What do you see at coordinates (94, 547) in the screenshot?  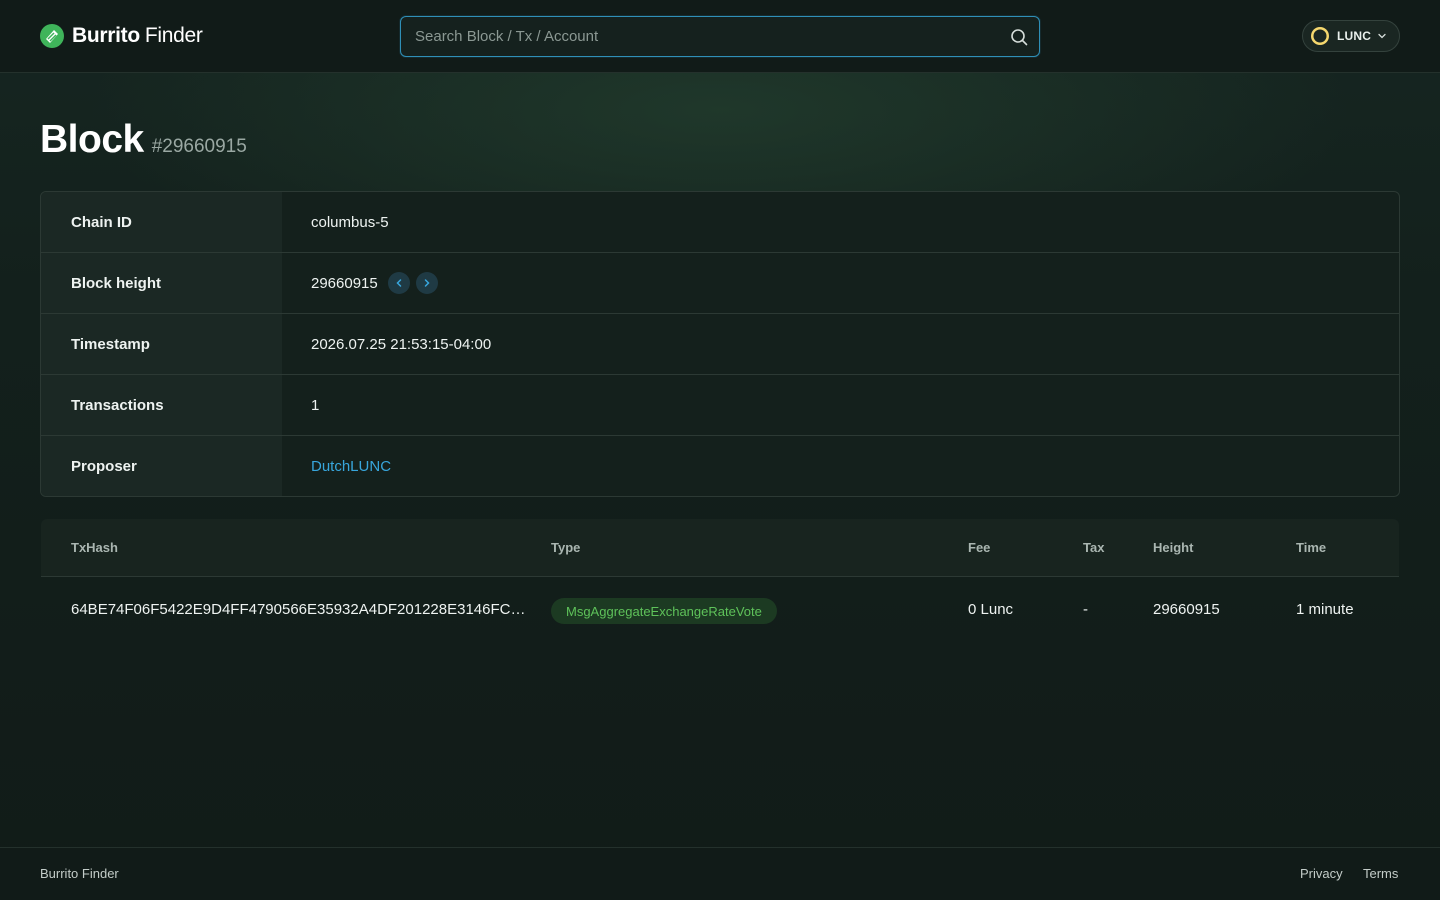 I see `column-header-txhash: TxHash` at bounding box center [94, 547].